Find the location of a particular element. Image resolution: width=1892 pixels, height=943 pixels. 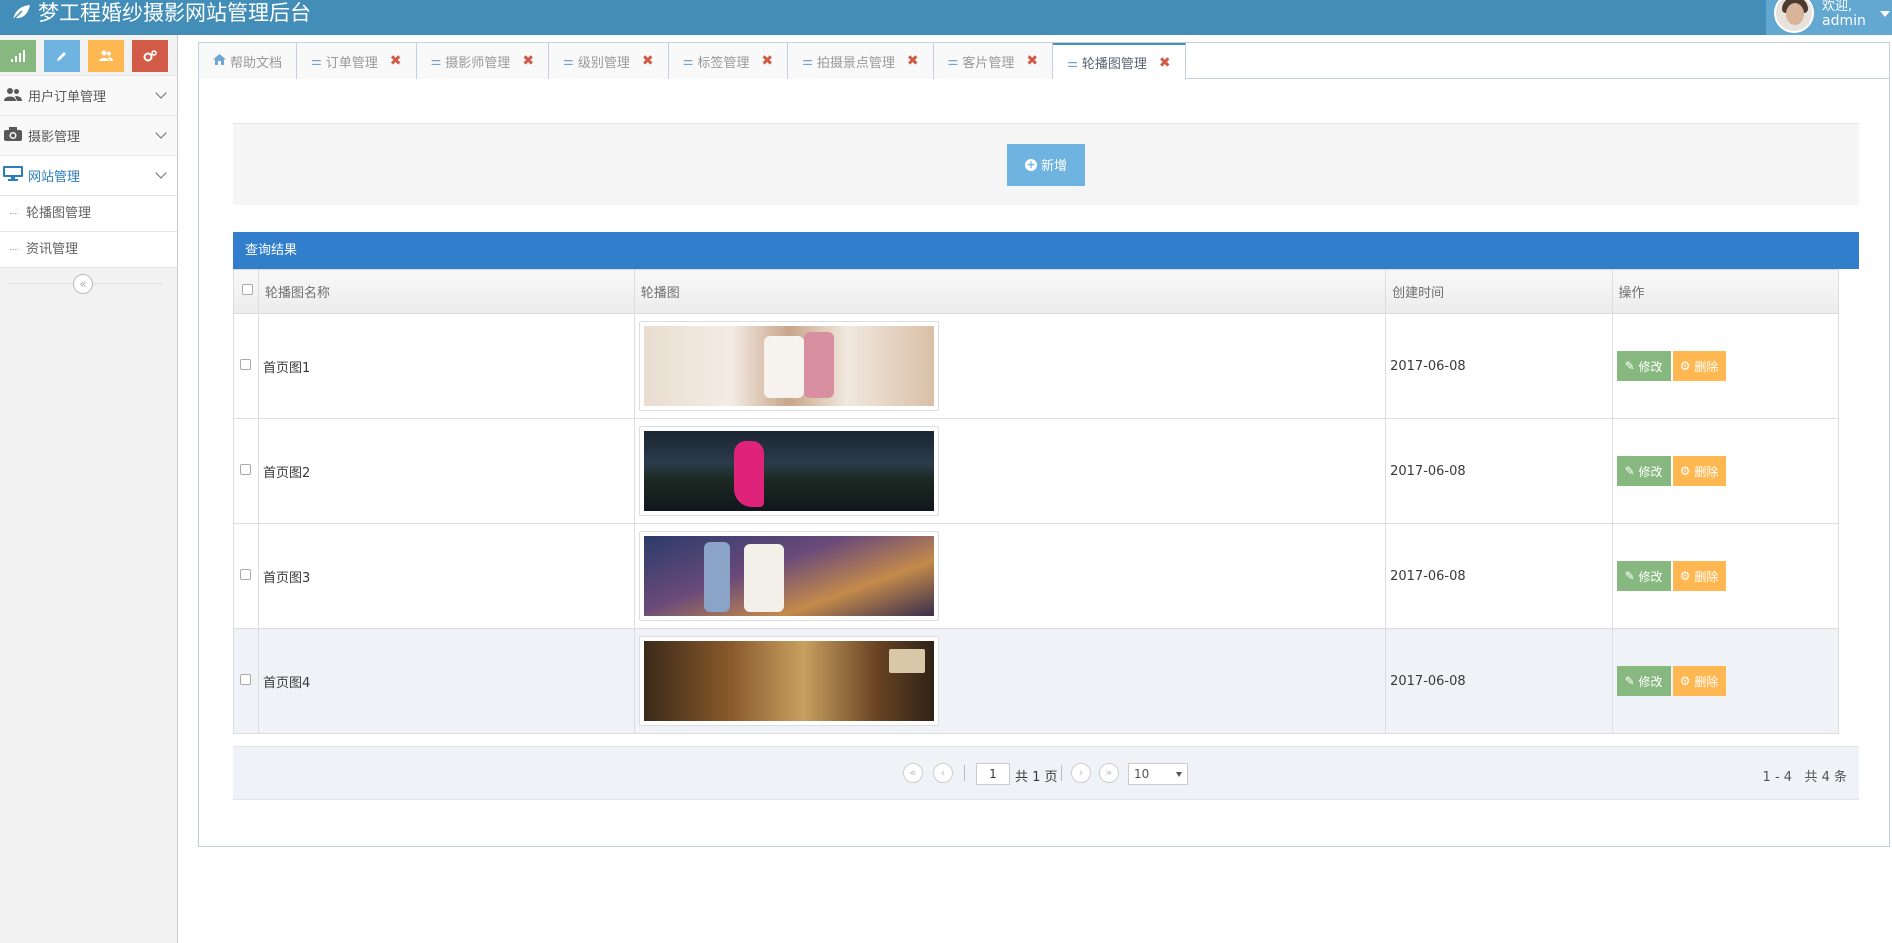

tab-levels: ⚌ 级别管理 ✖ is located at coordinates (609, 61).